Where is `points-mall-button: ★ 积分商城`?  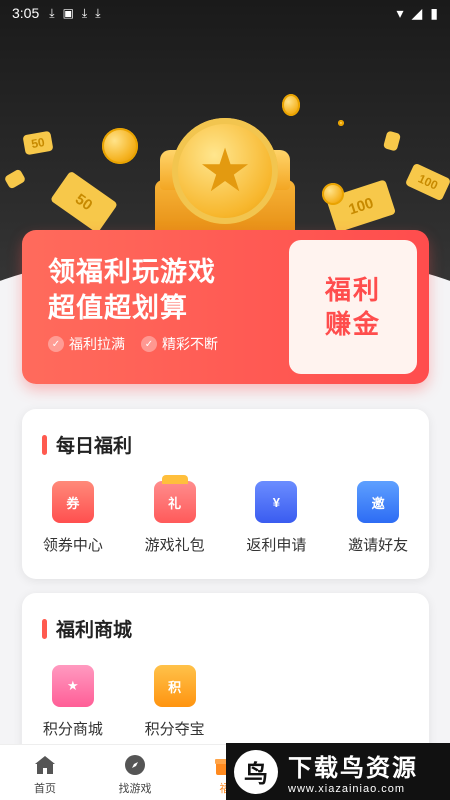 points-mall-button: ★ 积分商城 is located at coordinates (73, 702).